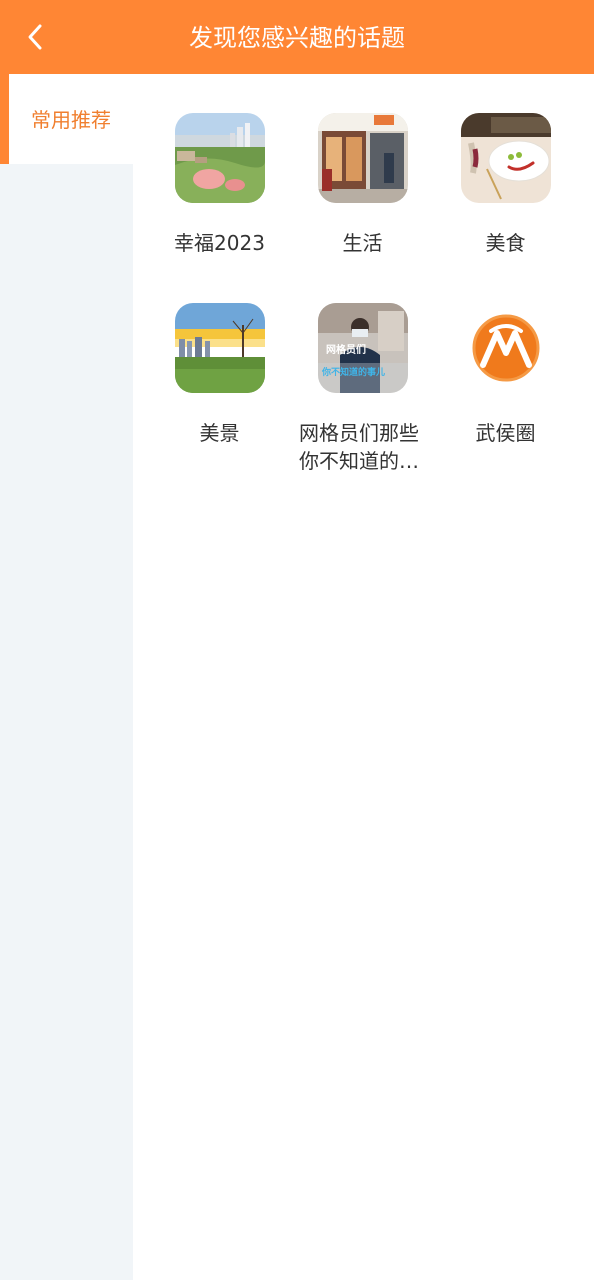 This screenshot has width=594, height=1280. I want to click on topic-tile-scenery: 美景, so click(219, 393).